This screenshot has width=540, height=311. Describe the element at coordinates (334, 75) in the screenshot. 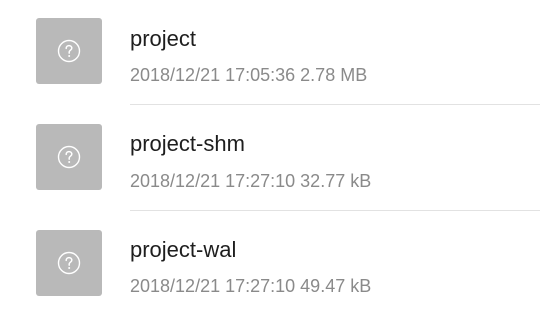

I see `file-size: 2.78 MB` at that location.